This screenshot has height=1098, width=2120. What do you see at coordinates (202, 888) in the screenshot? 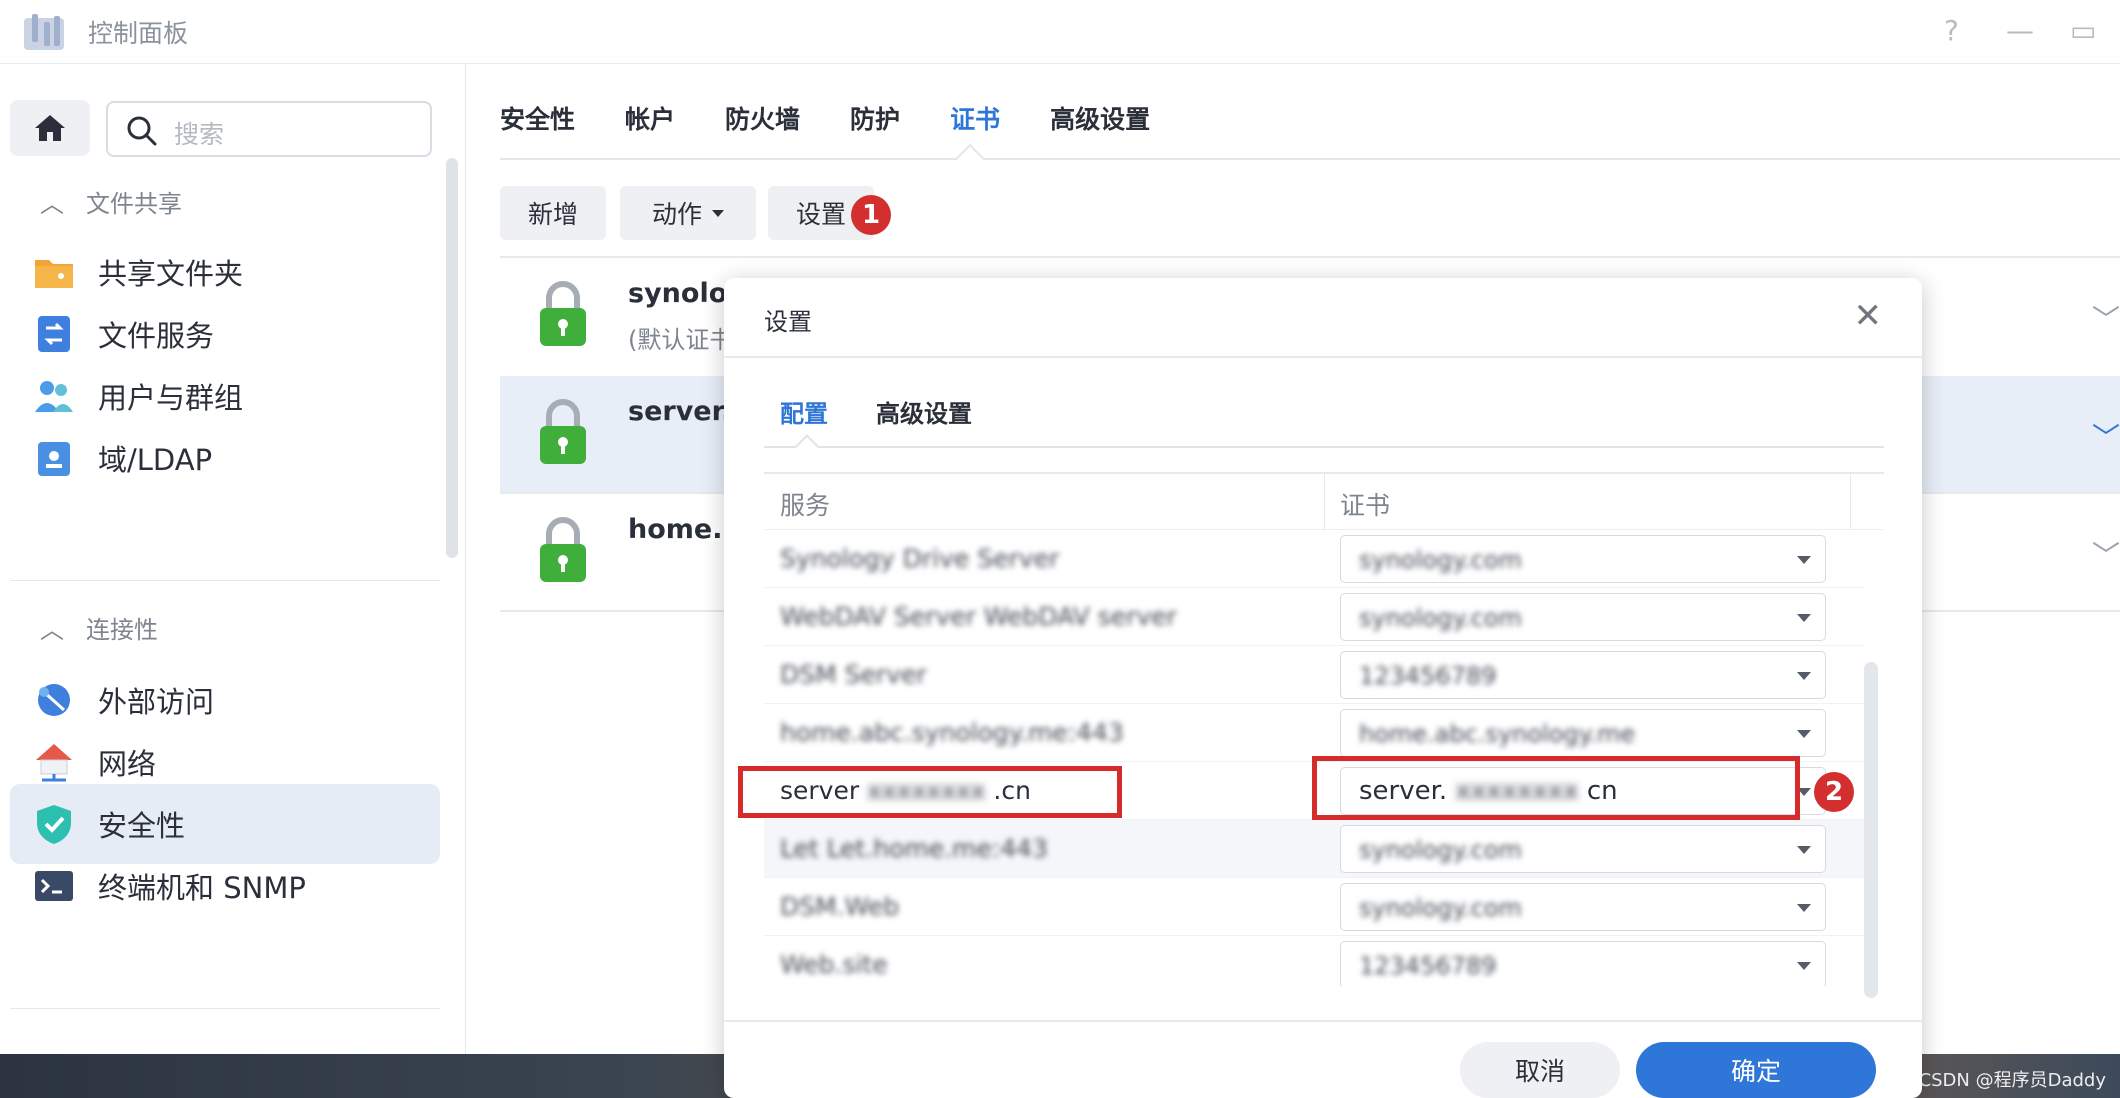
I see `sidebar-item-label: 终端机和 SNMP` at bounding box center [202, 888].